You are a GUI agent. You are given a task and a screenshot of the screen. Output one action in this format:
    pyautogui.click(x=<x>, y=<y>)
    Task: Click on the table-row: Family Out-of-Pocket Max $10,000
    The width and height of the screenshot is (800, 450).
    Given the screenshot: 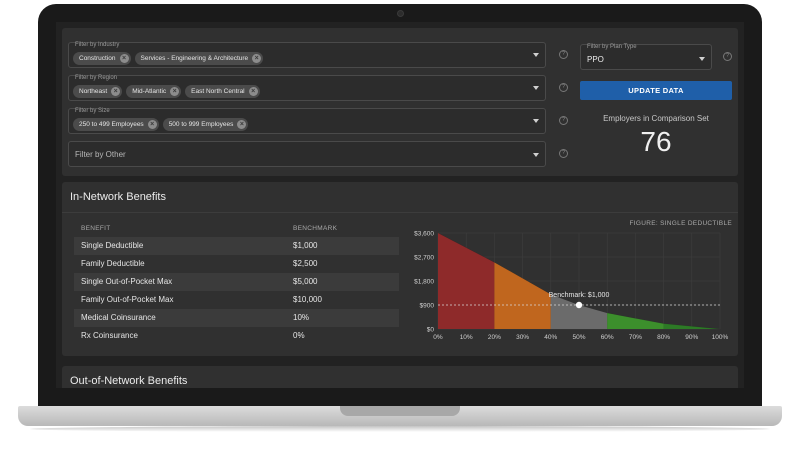 What is the action you would take?
    pyautogui.click(x=236, y=300)
    